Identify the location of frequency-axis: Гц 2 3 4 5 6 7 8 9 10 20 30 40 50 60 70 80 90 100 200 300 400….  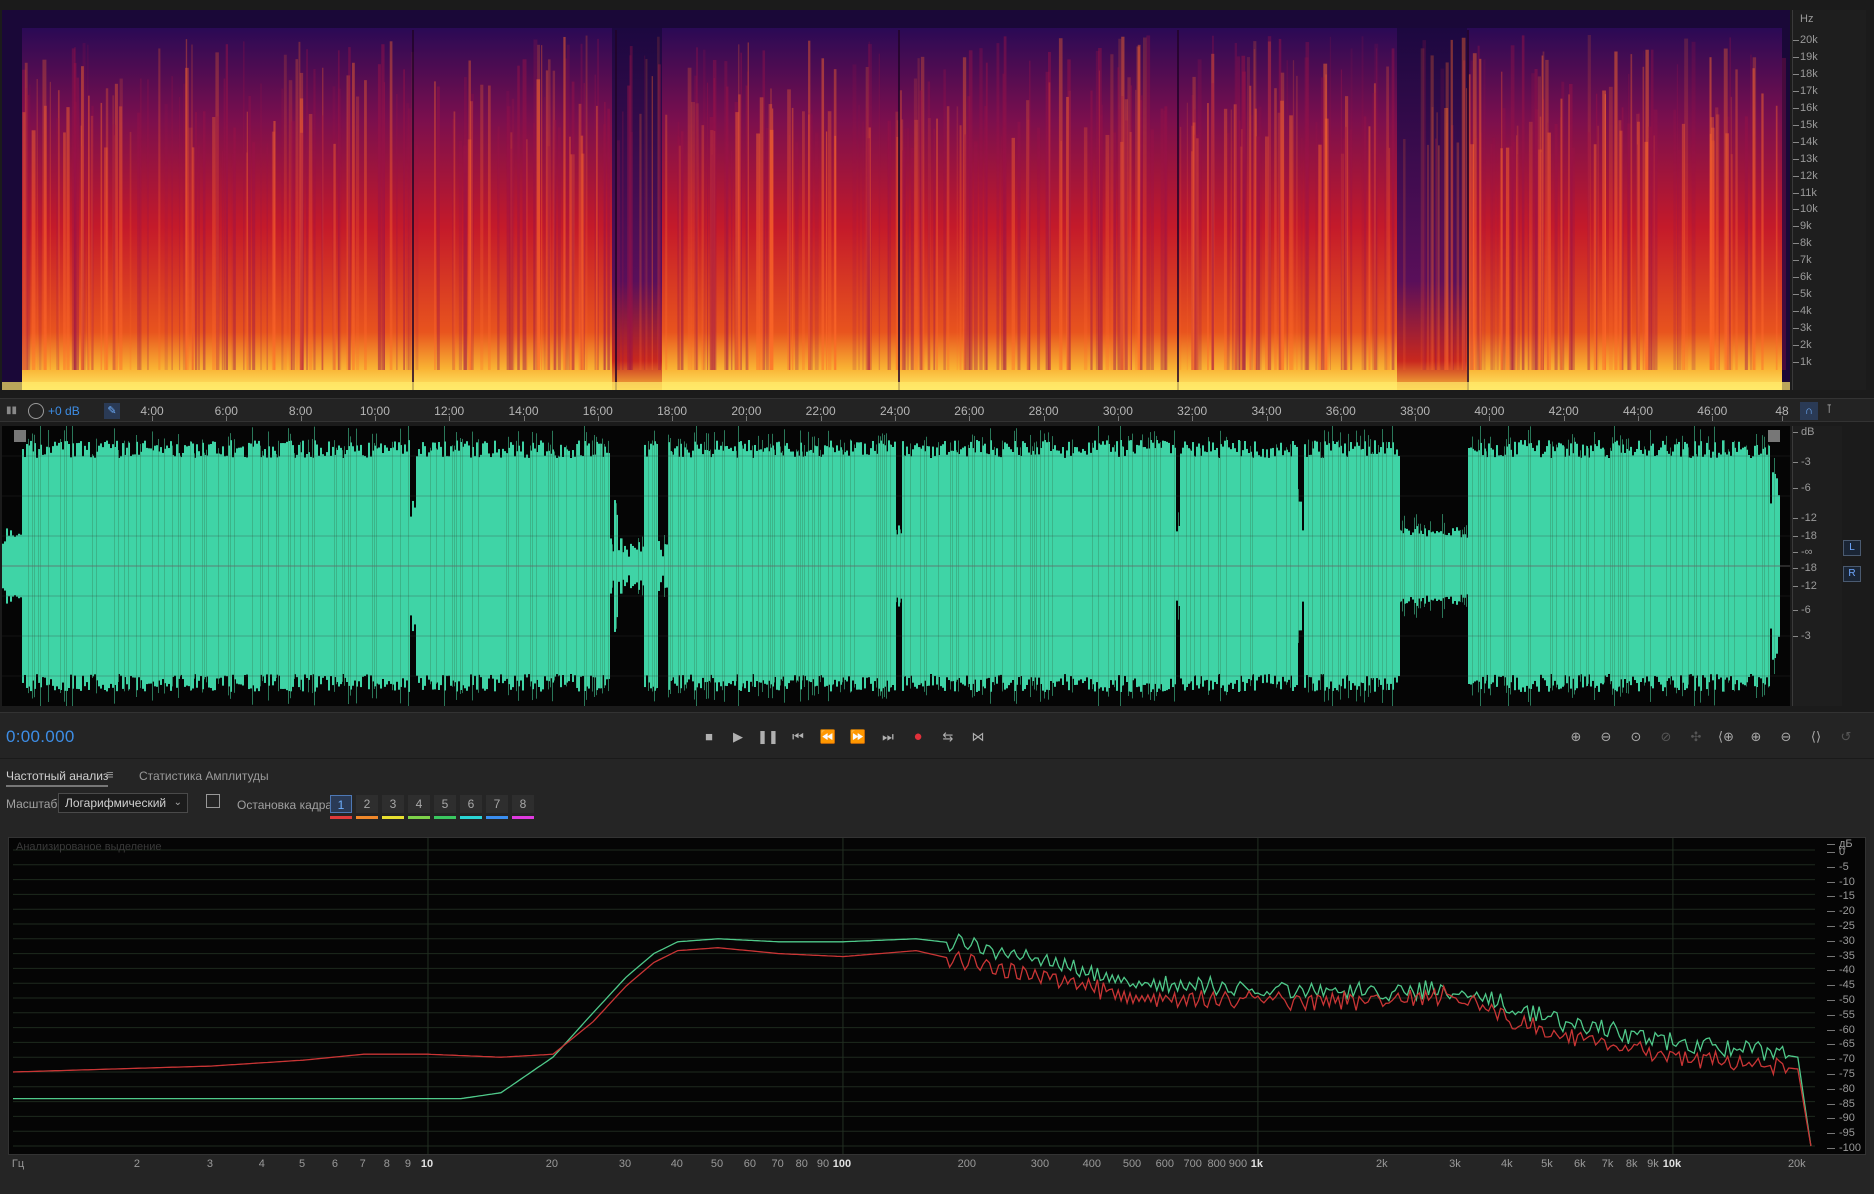
(937, 1173).